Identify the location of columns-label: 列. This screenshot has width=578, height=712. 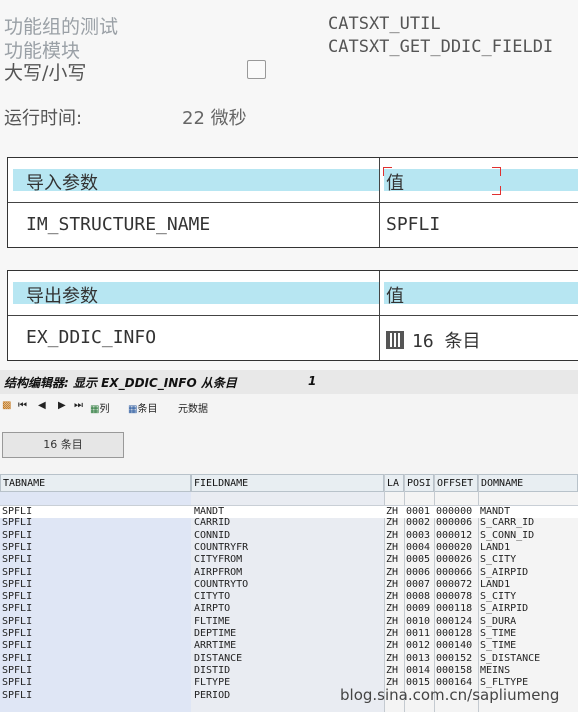
(104, 409).